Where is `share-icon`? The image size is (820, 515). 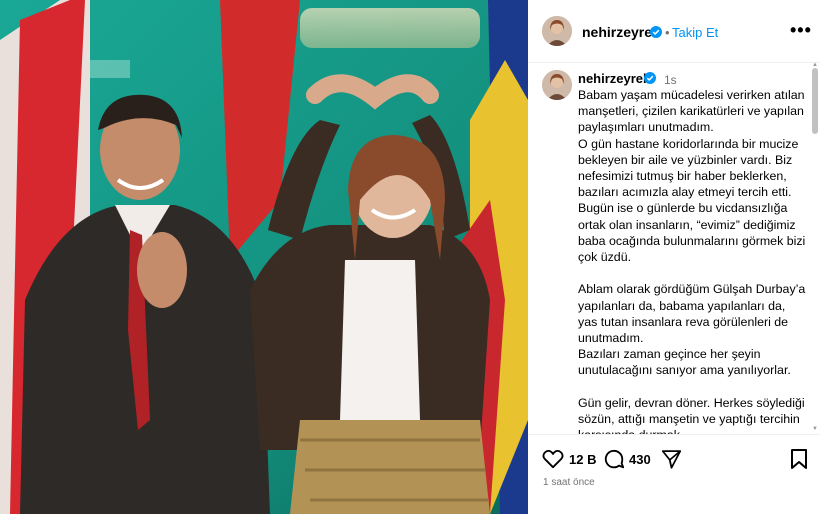 share-icon is located at coordinates (671, 459).